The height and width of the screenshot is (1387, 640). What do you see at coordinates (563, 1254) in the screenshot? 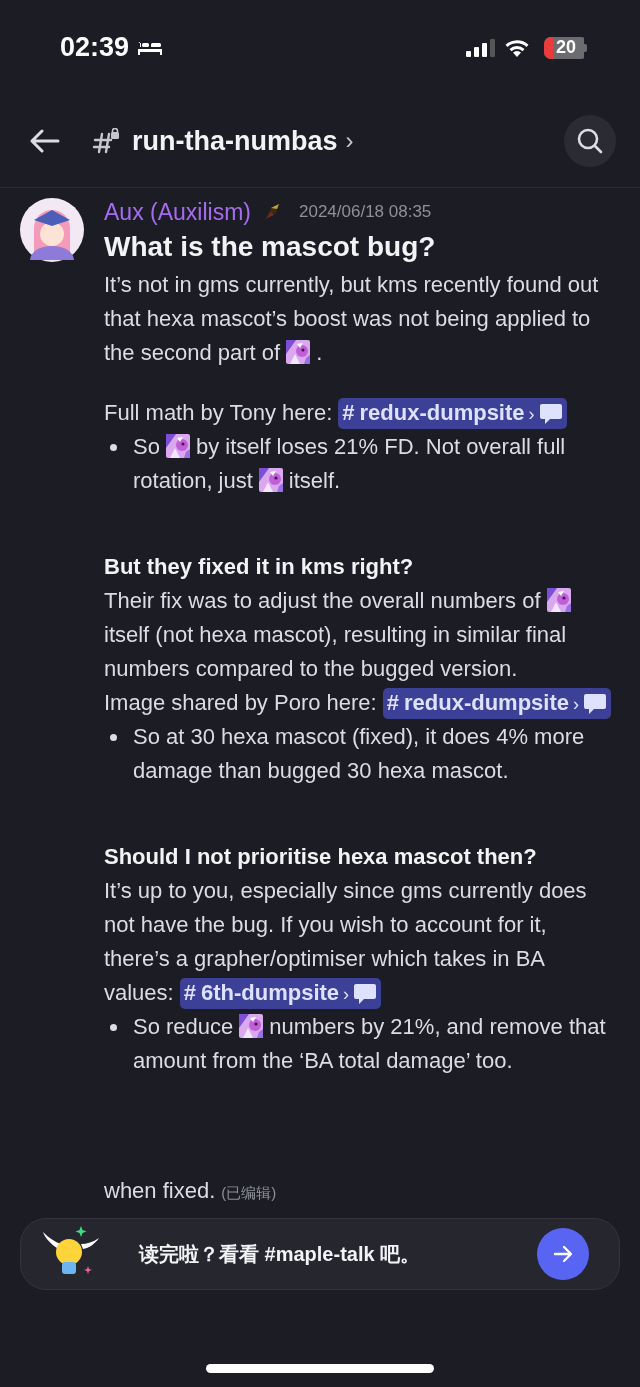
I see `go-button` at bounding box center [563, 1254].